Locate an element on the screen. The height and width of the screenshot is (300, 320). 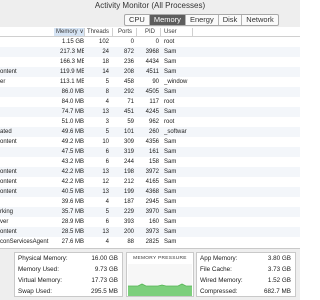
virtual-memory-stat: Virtual Memory: 17.73 GB is located at coordinates (68, 281).